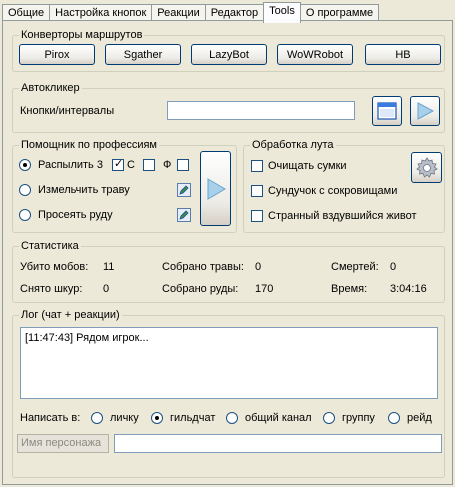  What do you see at coordinates (282, 12) in the screenshot?
I see `tab-tools: Tools` at bounding box center [282, 12].